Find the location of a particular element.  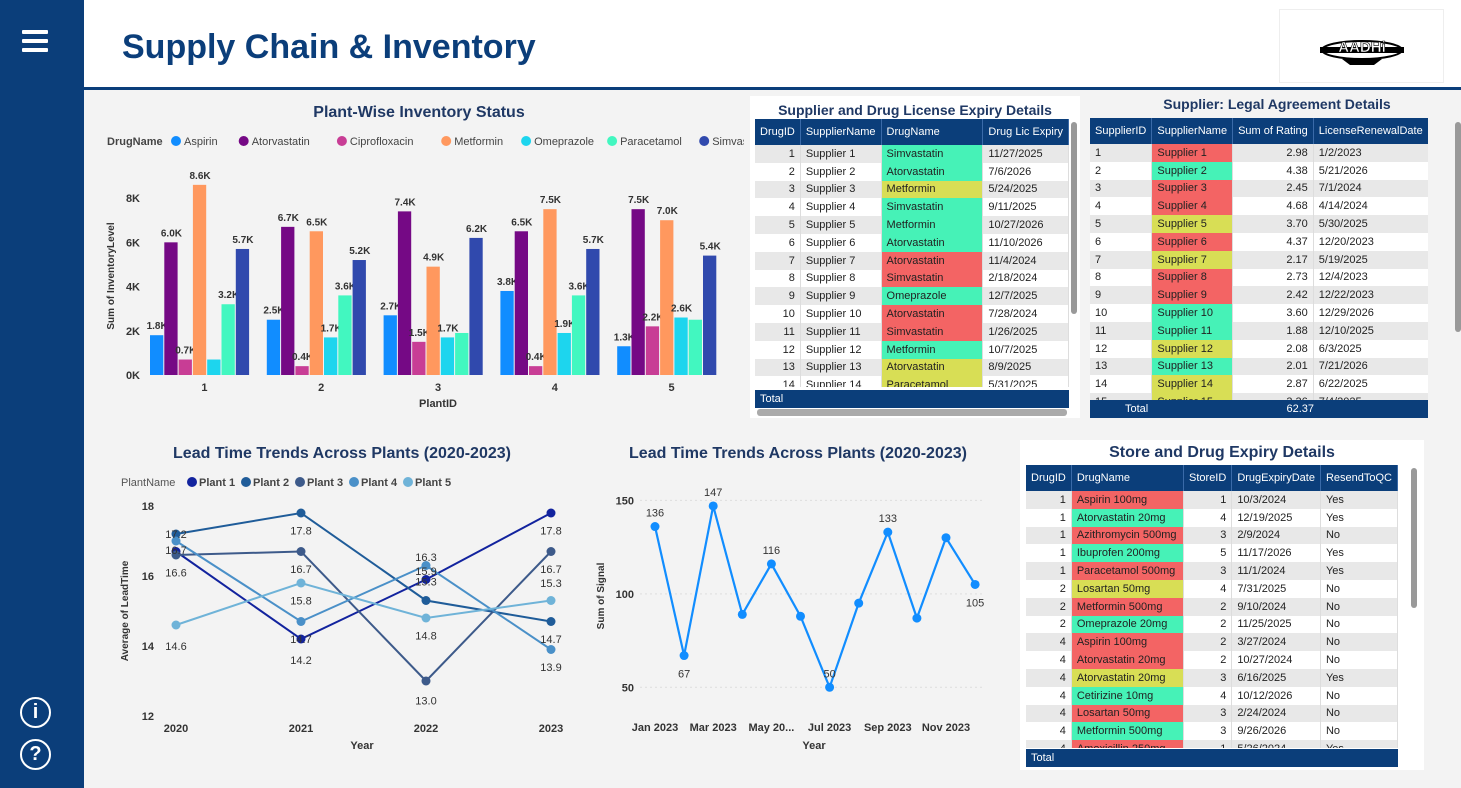

table-row: 15Supplier 153.367/4/2025 is located at coordinates (1259, 396).